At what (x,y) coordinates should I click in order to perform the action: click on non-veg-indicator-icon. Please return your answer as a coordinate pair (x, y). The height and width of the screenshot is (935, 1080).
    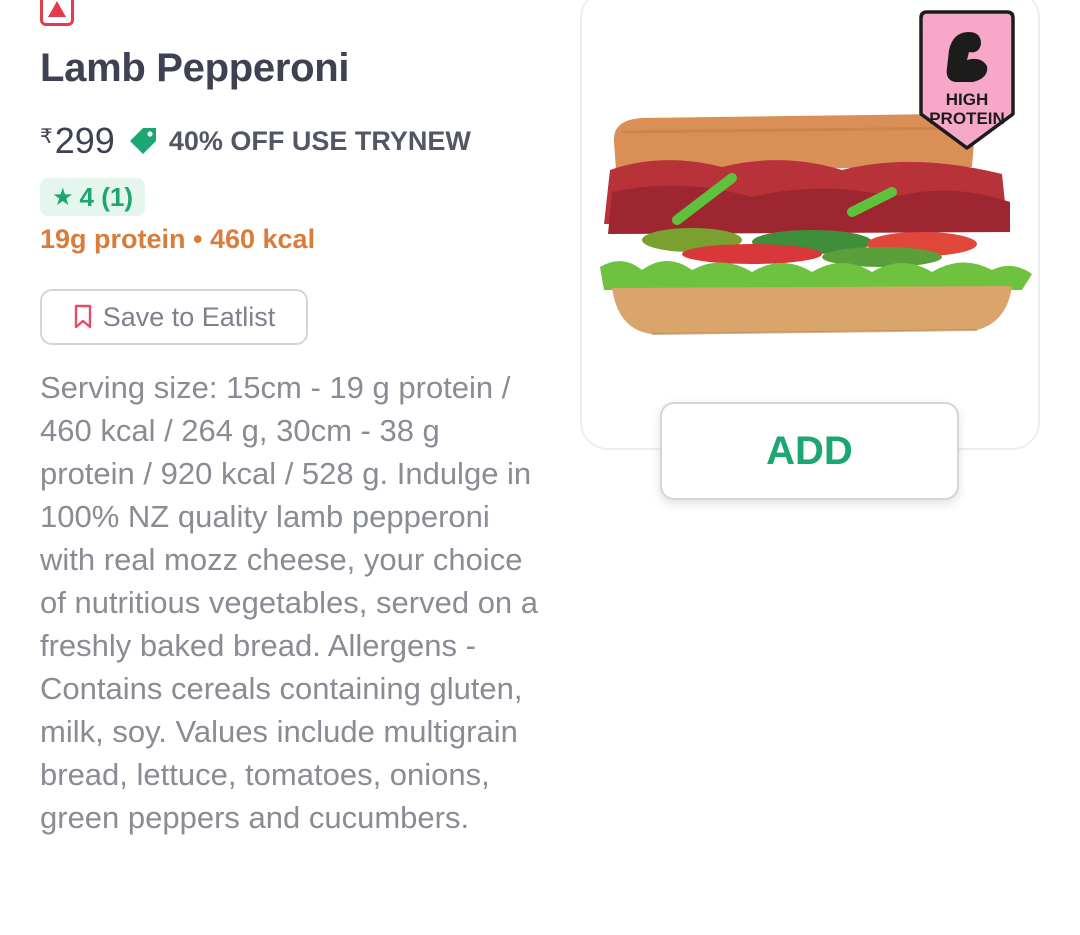
    Looking at the image, I should click on (57, 13).